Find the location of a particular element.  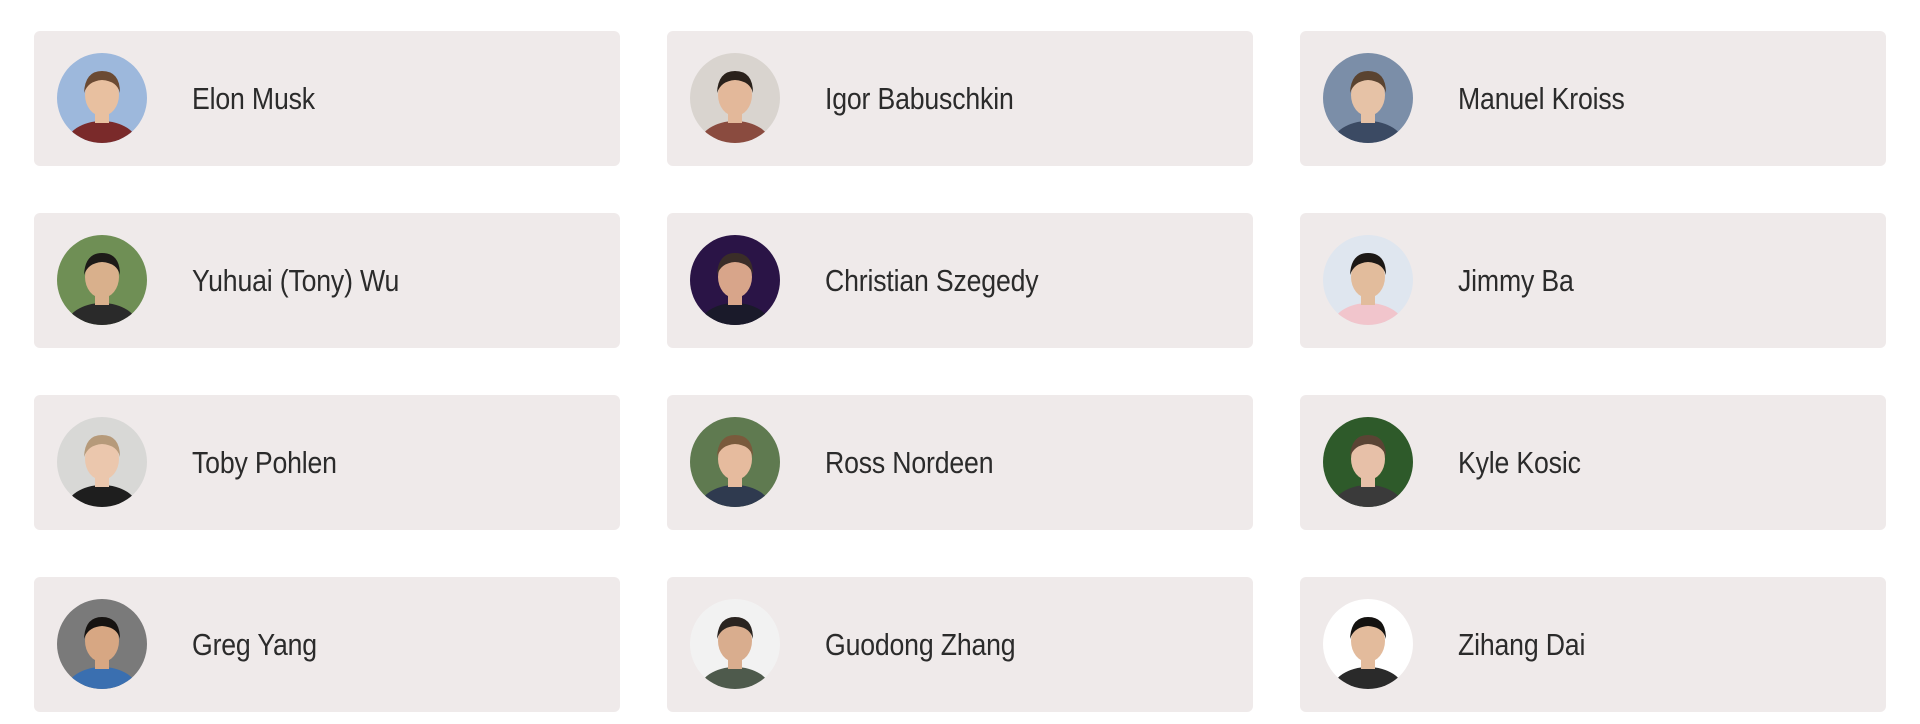

person-card: Ross Nordeen is located at coordinates (960, 462).